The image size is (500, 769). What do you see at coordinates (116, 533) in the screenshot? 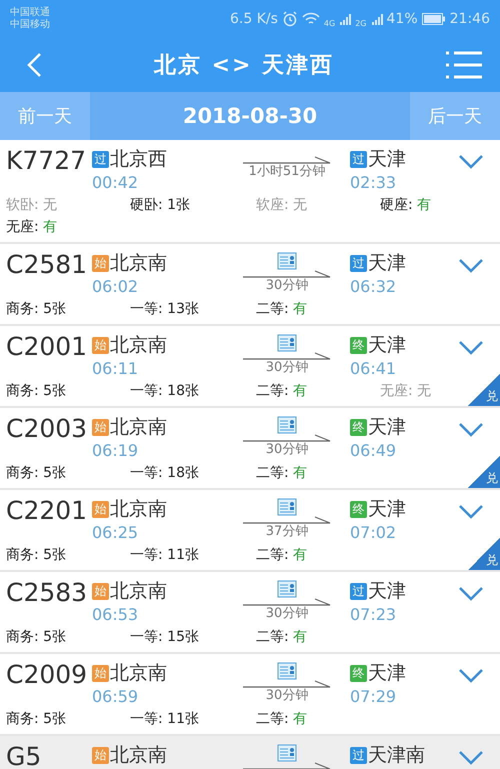
I see `train-time: 06:25` at bounding box center [116, 533].